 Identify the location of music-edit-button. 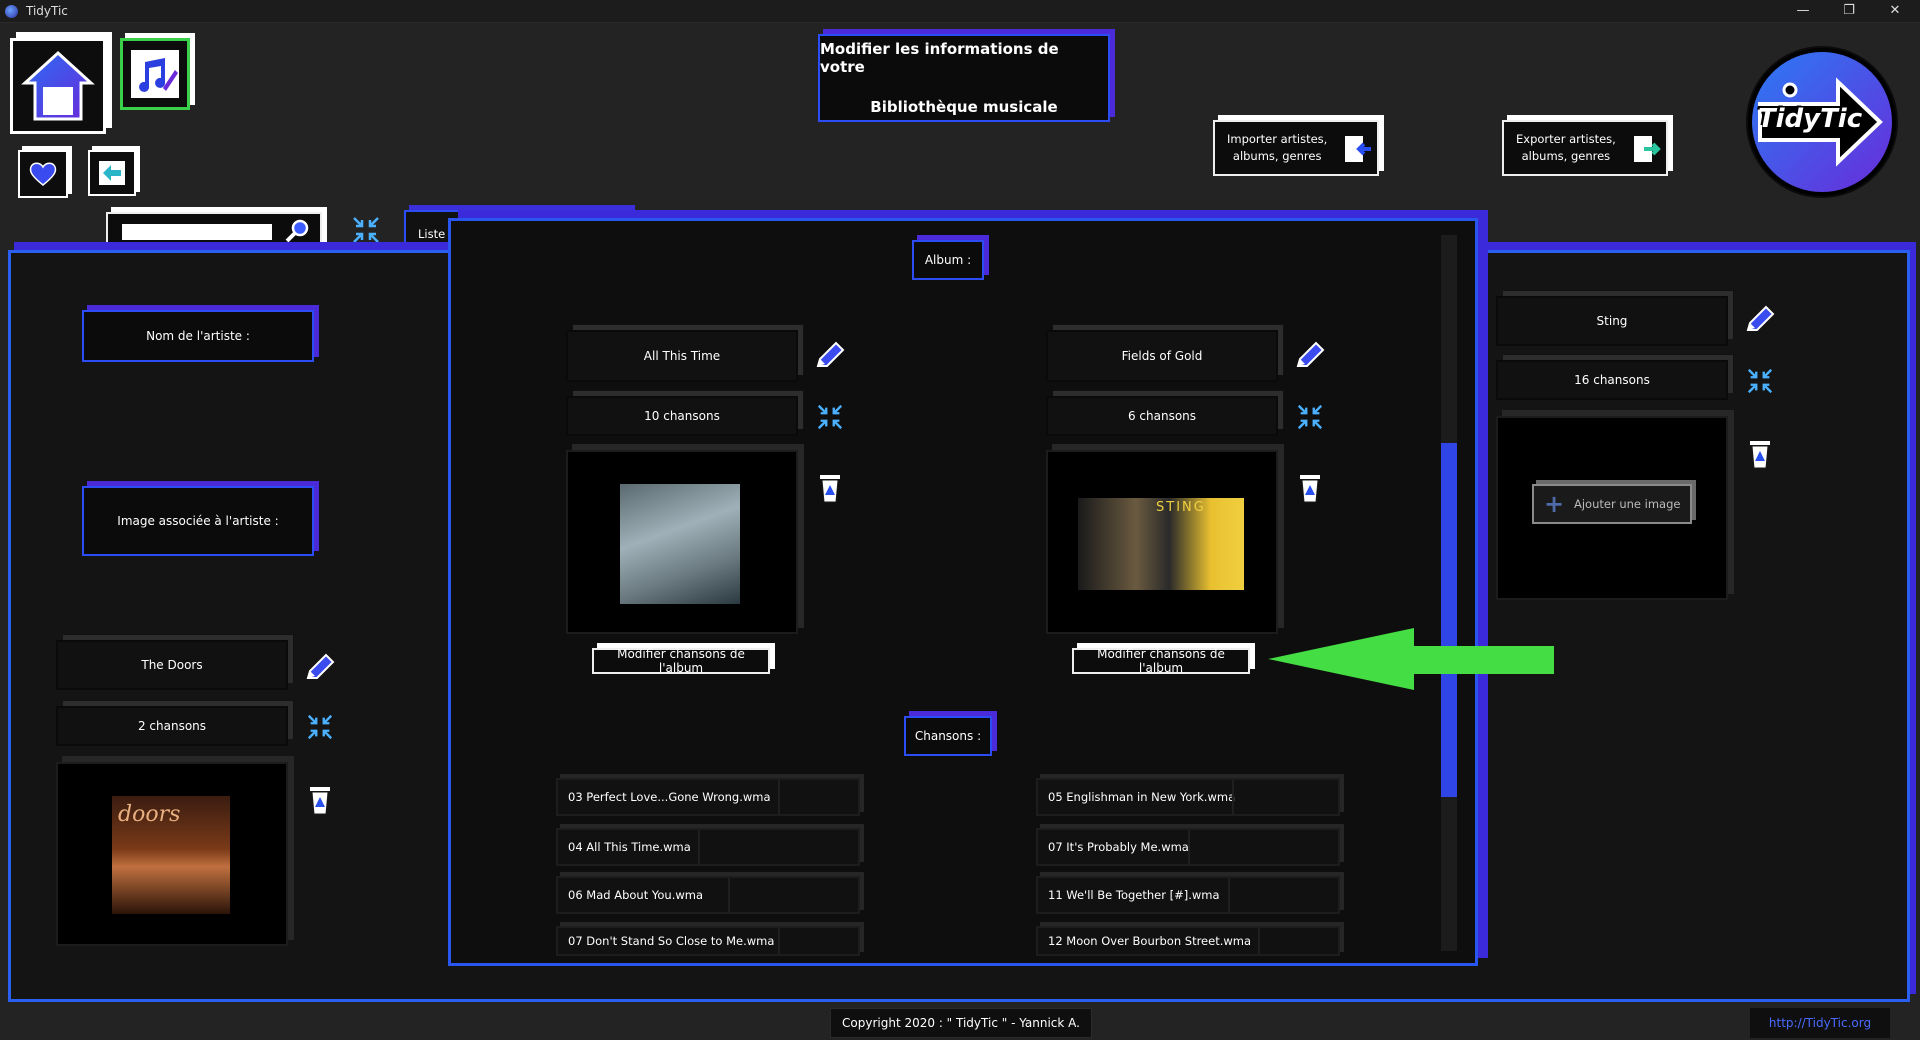
(155, 74).